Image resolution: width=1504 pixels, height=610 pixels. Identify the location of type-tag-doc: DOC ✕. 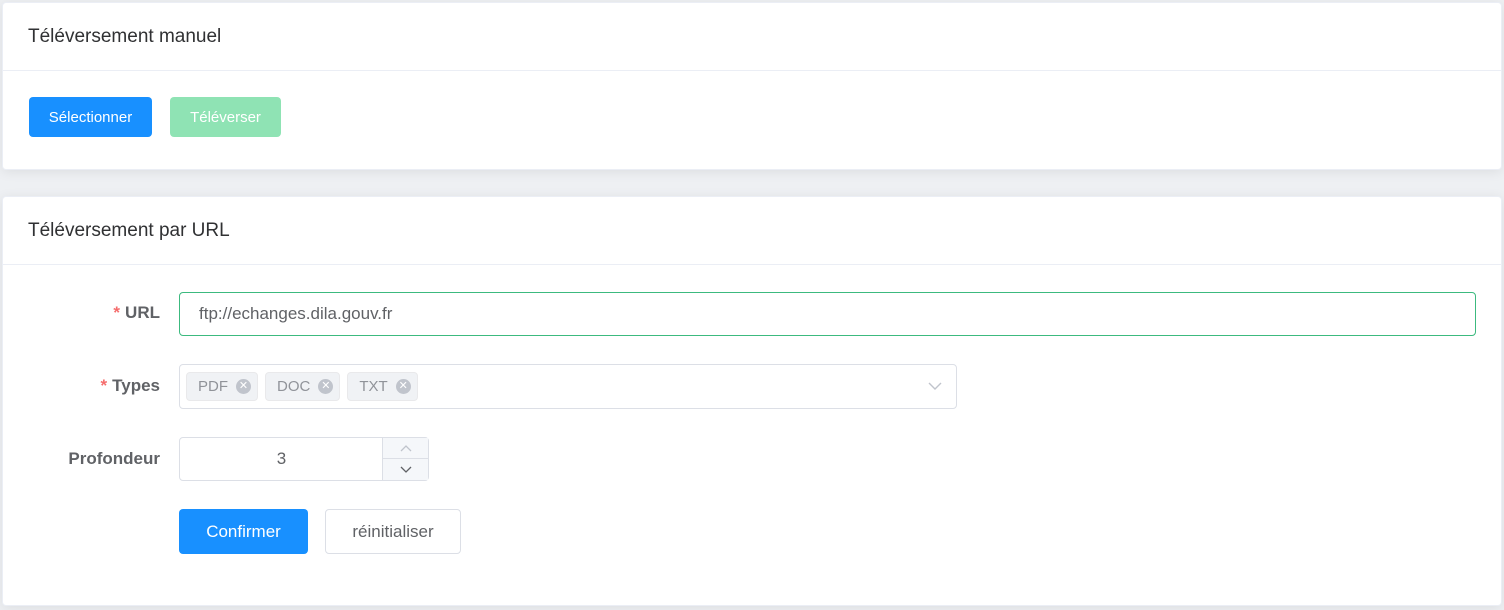
(303, 386).